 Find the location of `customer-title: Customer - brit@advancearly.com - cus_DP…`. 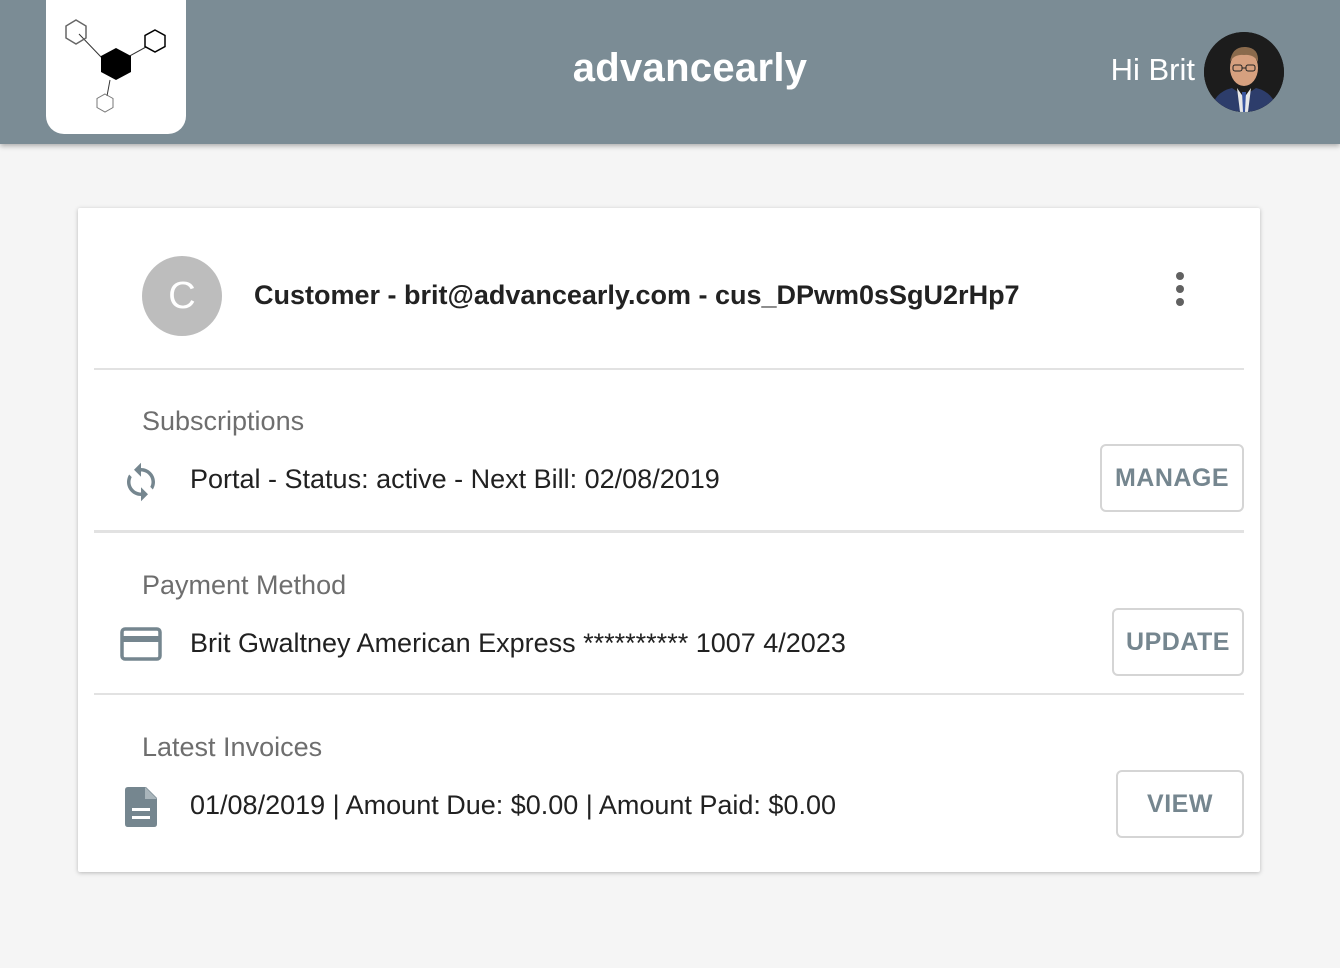

customer-title: Customer - brit@advancearly.com - cus_DP… is located at coordinates (637, 295).